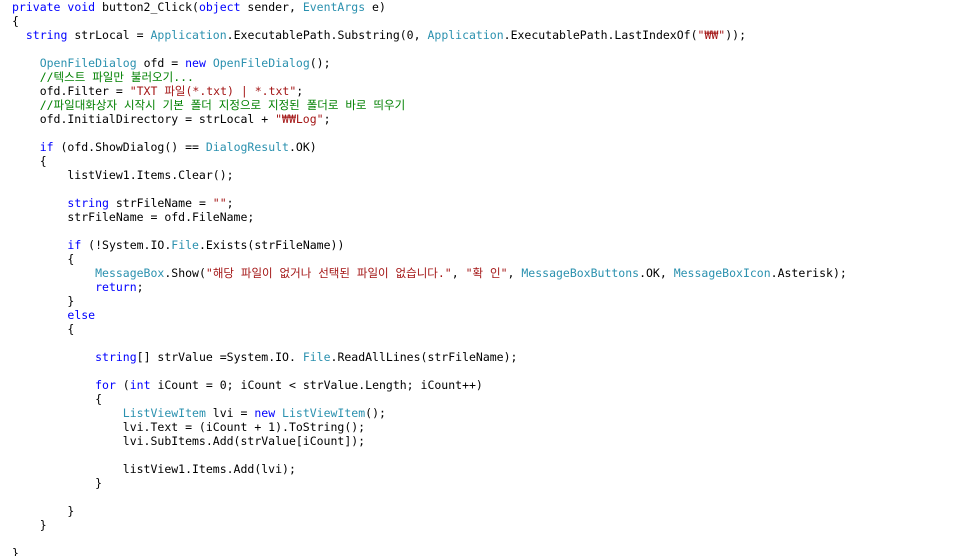  What do you see at coordinates (219, 357) in the screenshot?
I see `code-token-plain: [] strValue =System.IO.` at bounding box center [219, 357].